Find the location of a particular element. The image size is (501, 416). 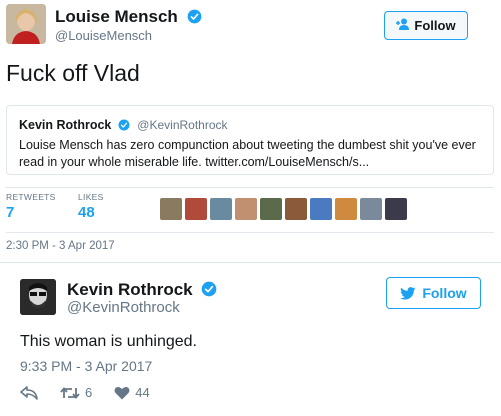

reply-icon is located at coordinates (29, 392).